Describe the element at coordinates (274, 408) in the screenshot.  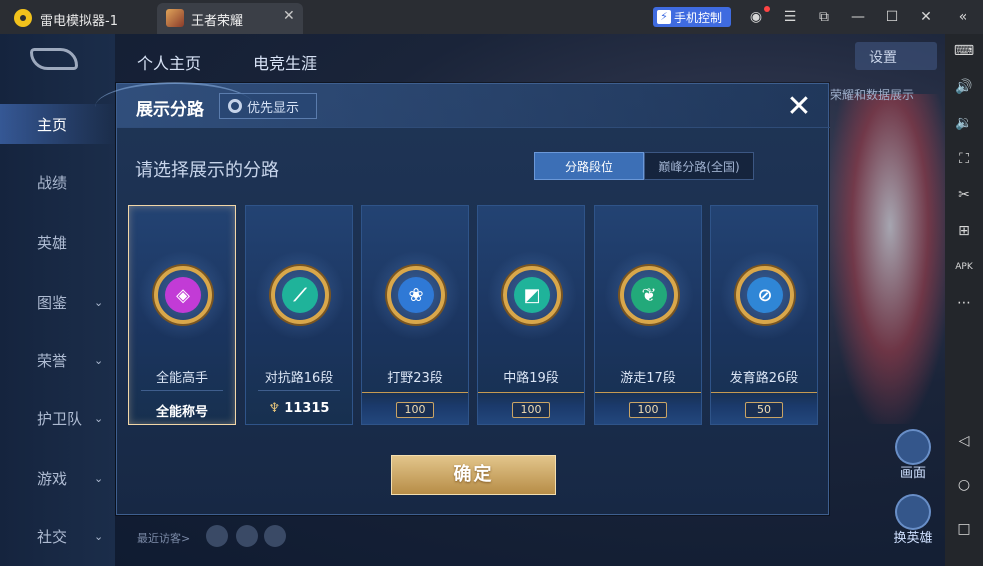
I see `score-icon: ♆` at that location.